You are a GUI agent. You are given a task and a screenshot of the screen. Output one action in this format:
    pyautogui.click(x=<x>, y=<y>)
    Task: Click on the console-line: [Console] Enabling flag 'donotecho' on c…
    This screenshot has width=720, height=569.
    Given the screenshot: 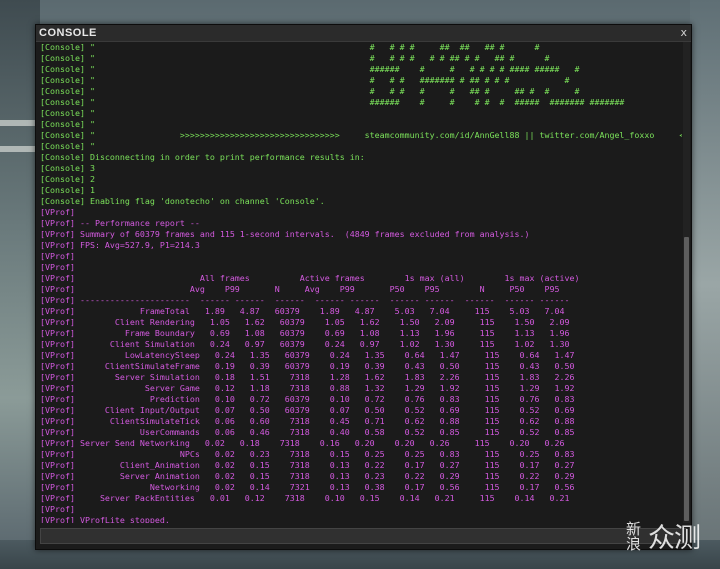 What is the action you would take?
    pyautogui.click(x=182, y=201)
    